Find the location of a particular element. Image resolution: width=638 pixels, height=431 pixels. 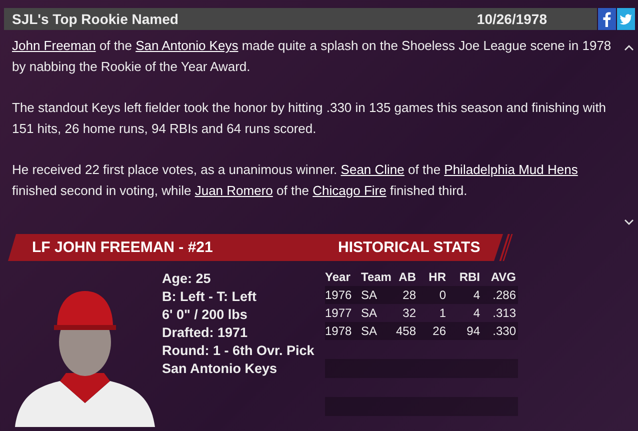

player-info: Drafted: 1971 is located at coordinates (205, 333).